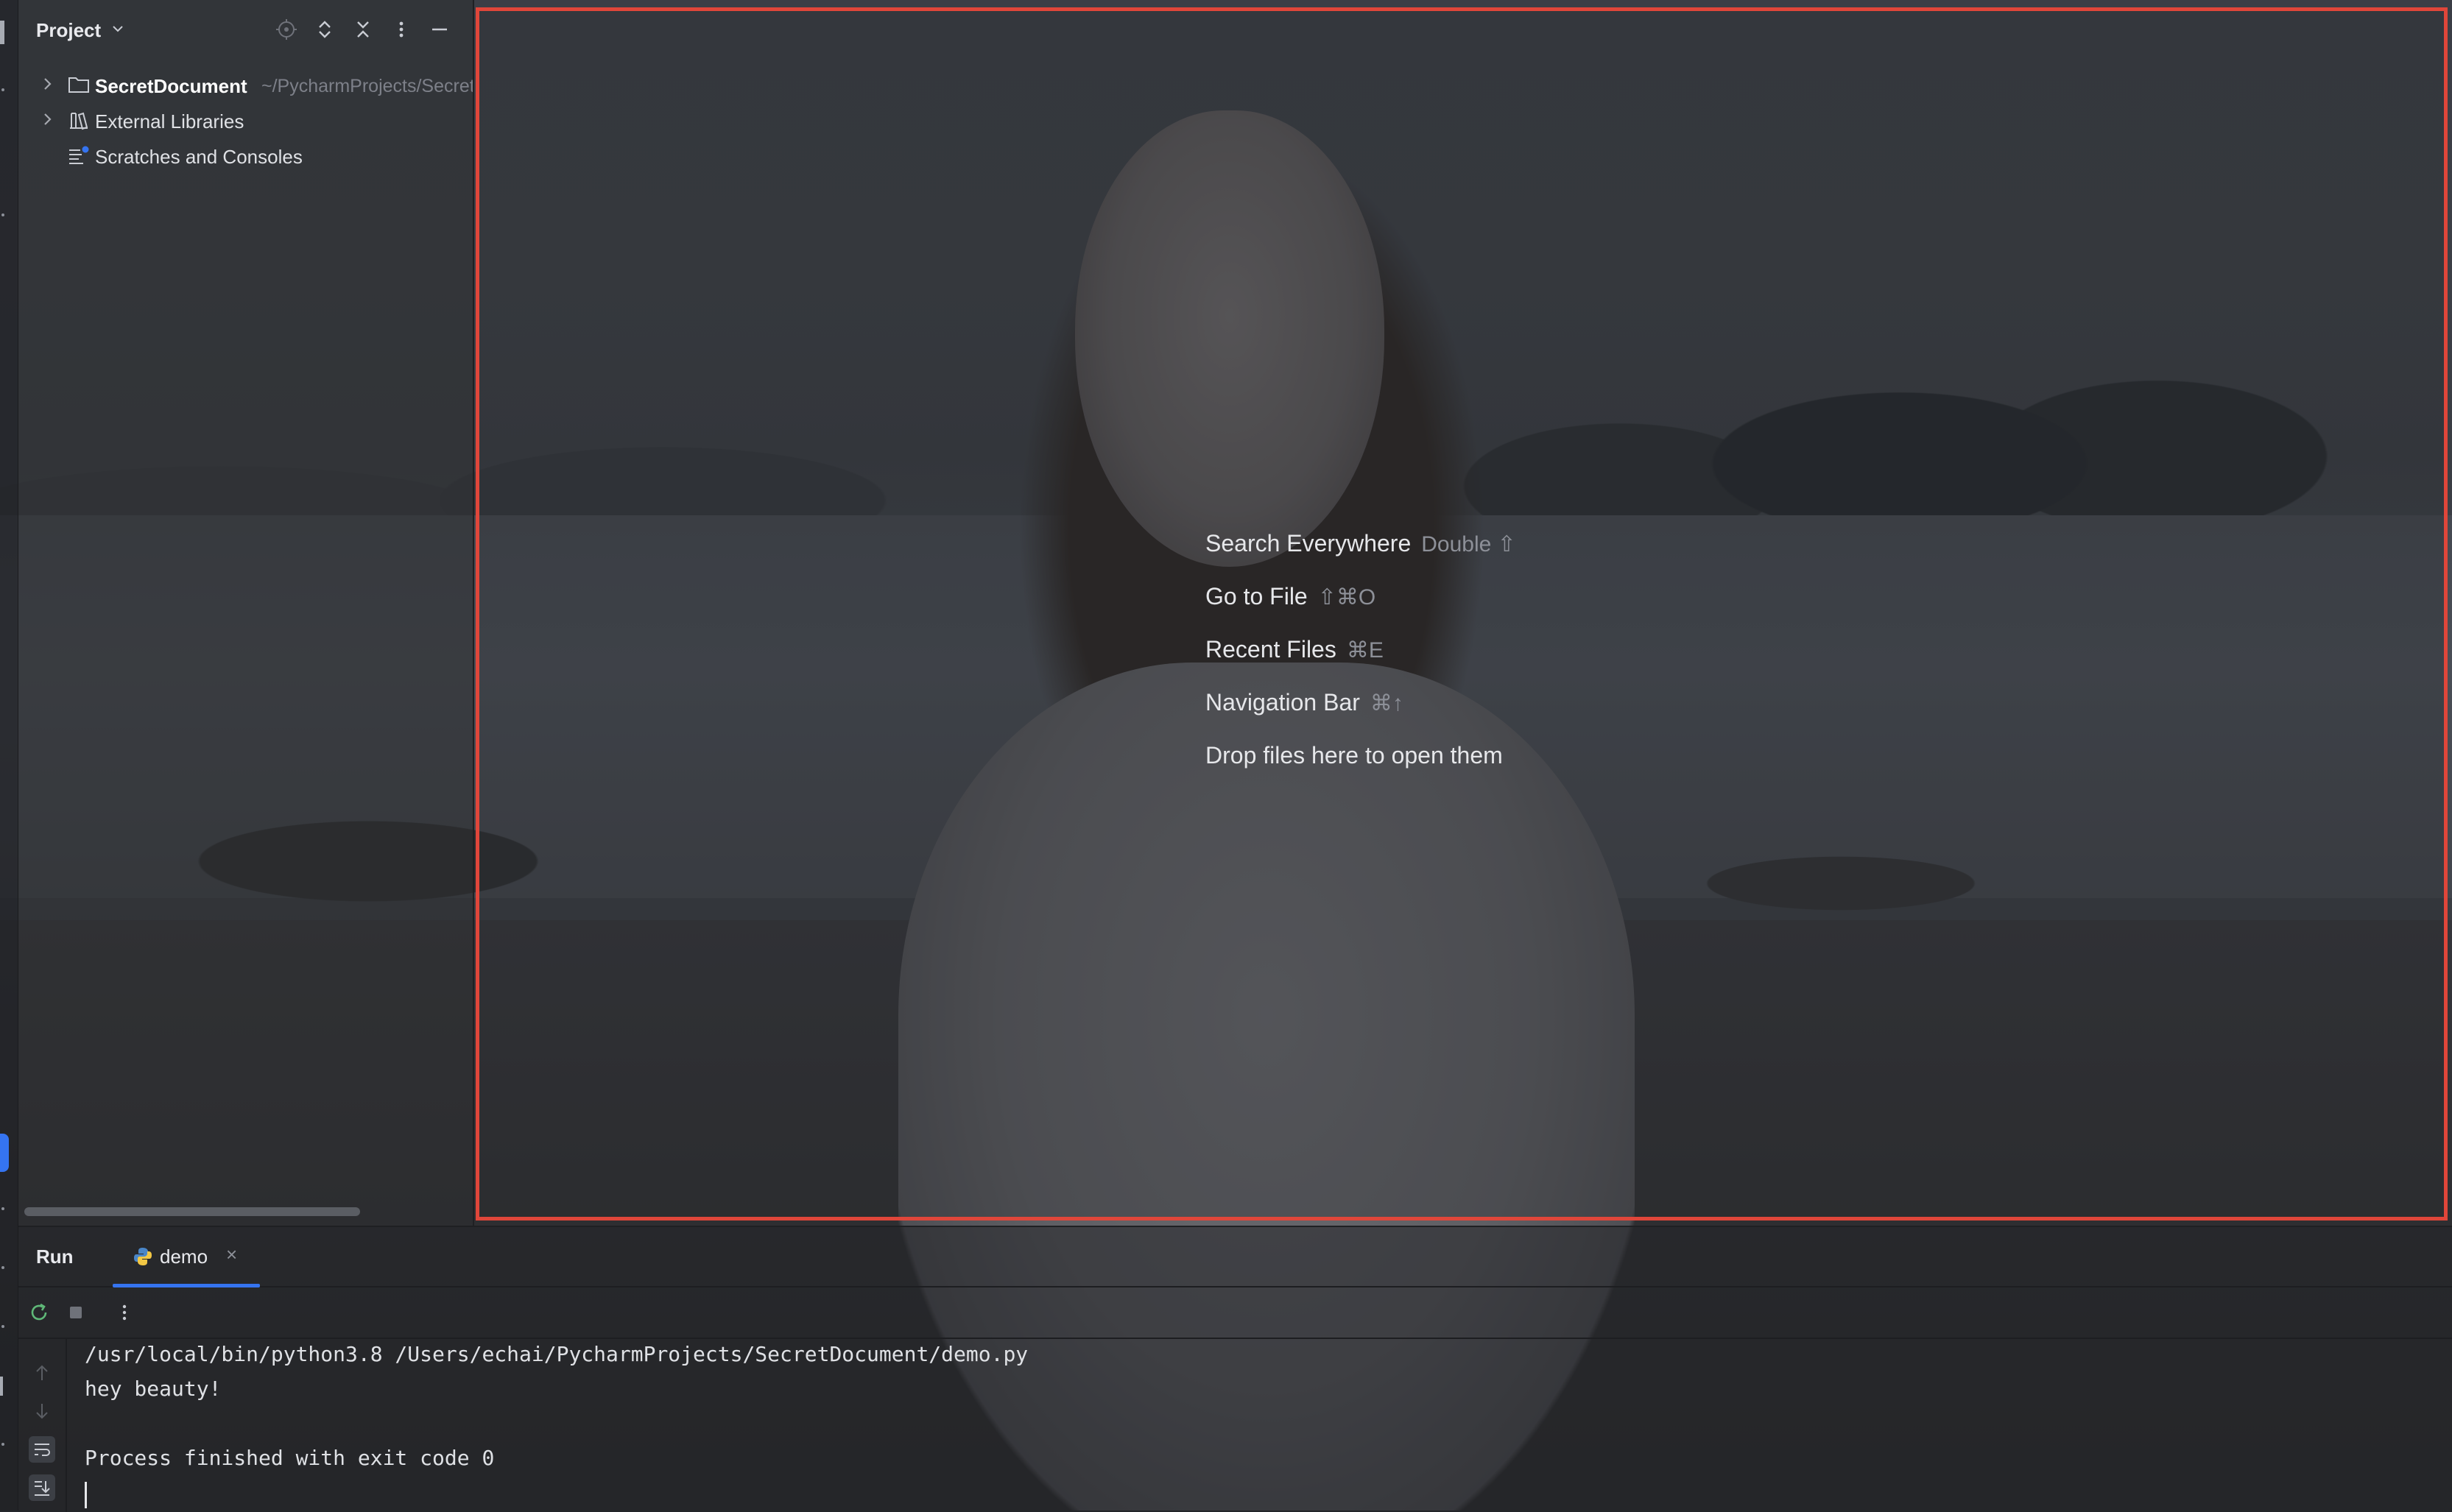  I want to click on locate-icon, so click(286, 29).